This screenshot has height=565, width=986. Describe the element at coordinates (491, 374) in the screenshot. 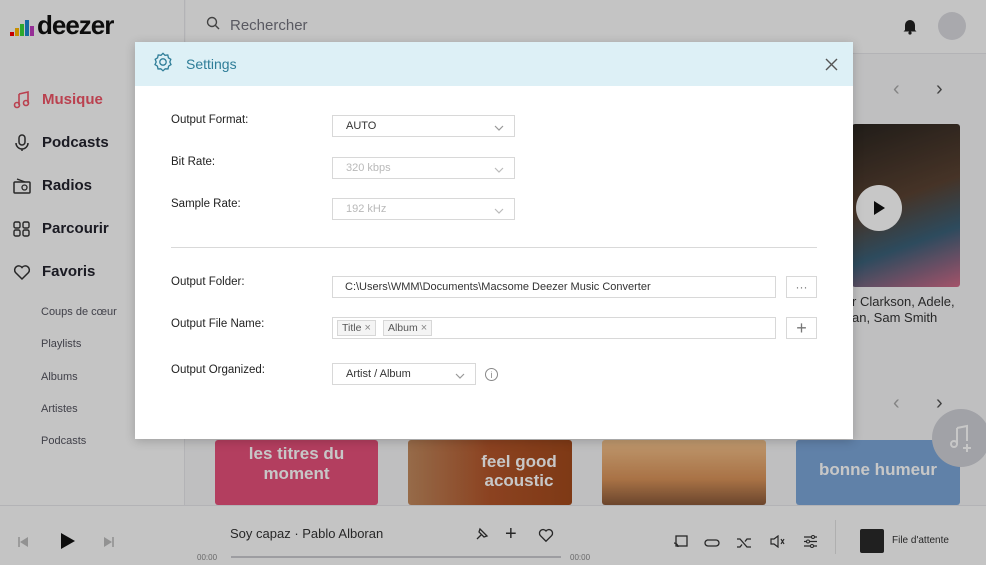

I see `info-icon: i` at that location.